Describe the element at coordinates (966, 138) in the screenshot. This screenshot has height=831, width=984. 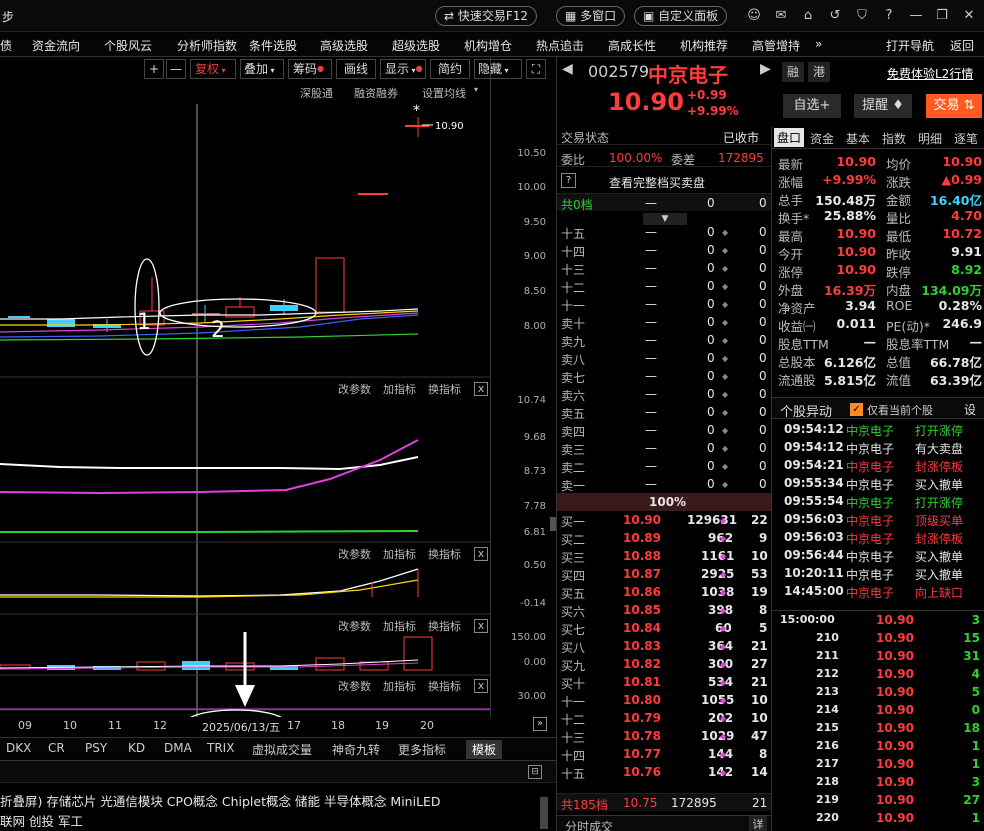
I see `tab-tick-by-tick: 逐笔` at that location.